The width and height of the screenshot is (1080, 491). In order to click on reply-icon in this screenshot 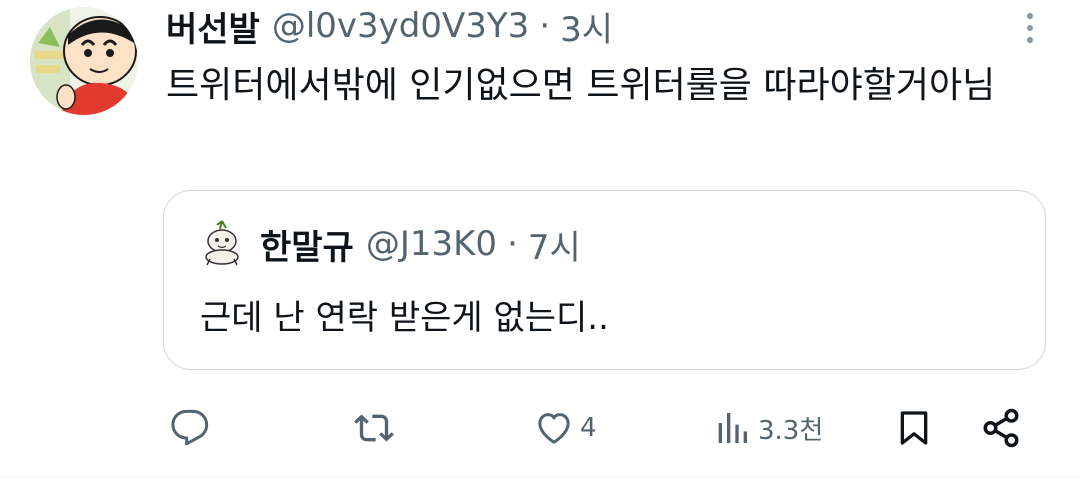, I will do `click(190, 428)`.